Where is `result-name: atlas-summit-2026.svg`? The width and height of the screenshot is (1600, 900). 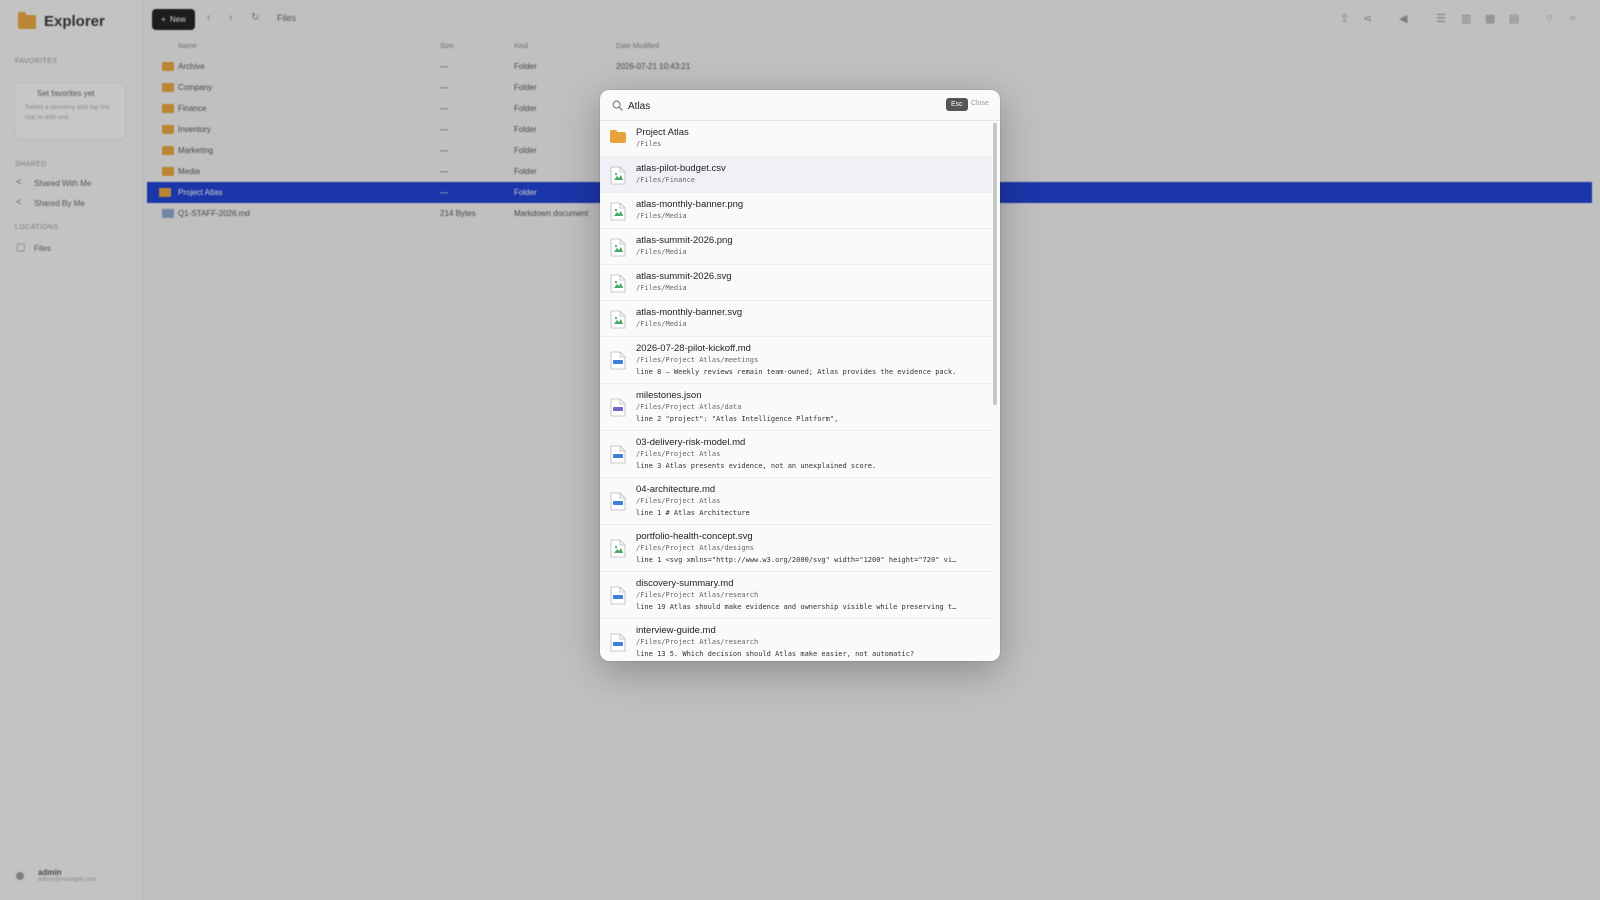 result-name: atlas-summit-2026.svg is located at coordinates (684, 276).